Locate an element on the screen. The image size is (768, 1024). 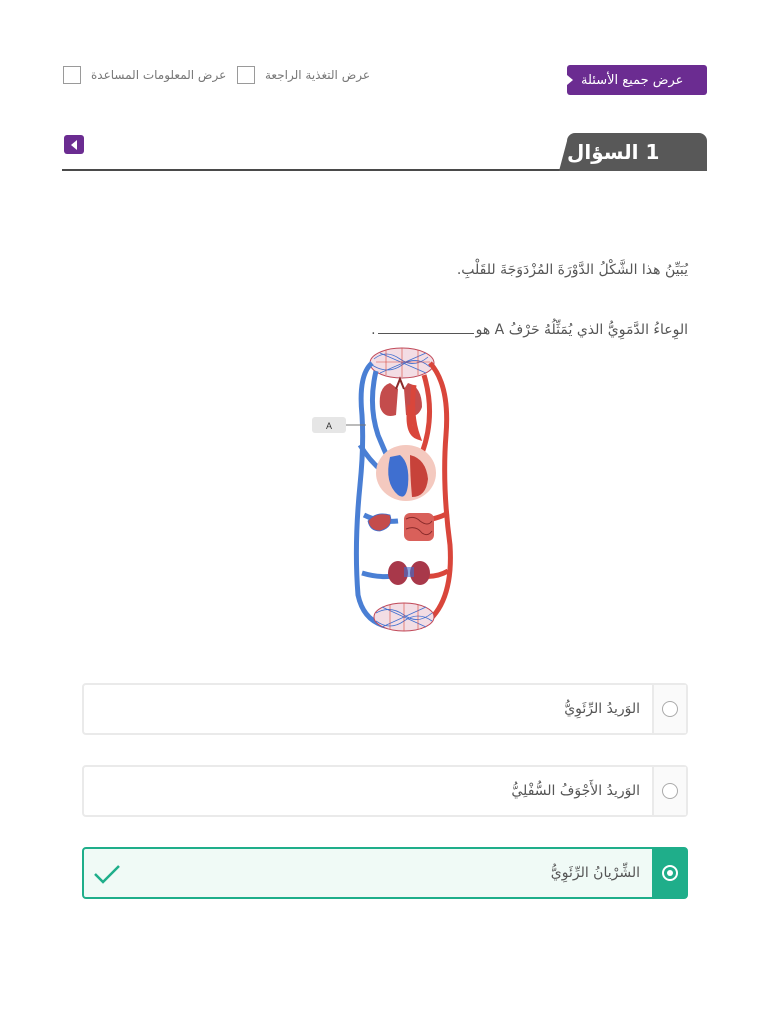
question-title-tab: 1 السؤال is located at coordinates (633, 152).